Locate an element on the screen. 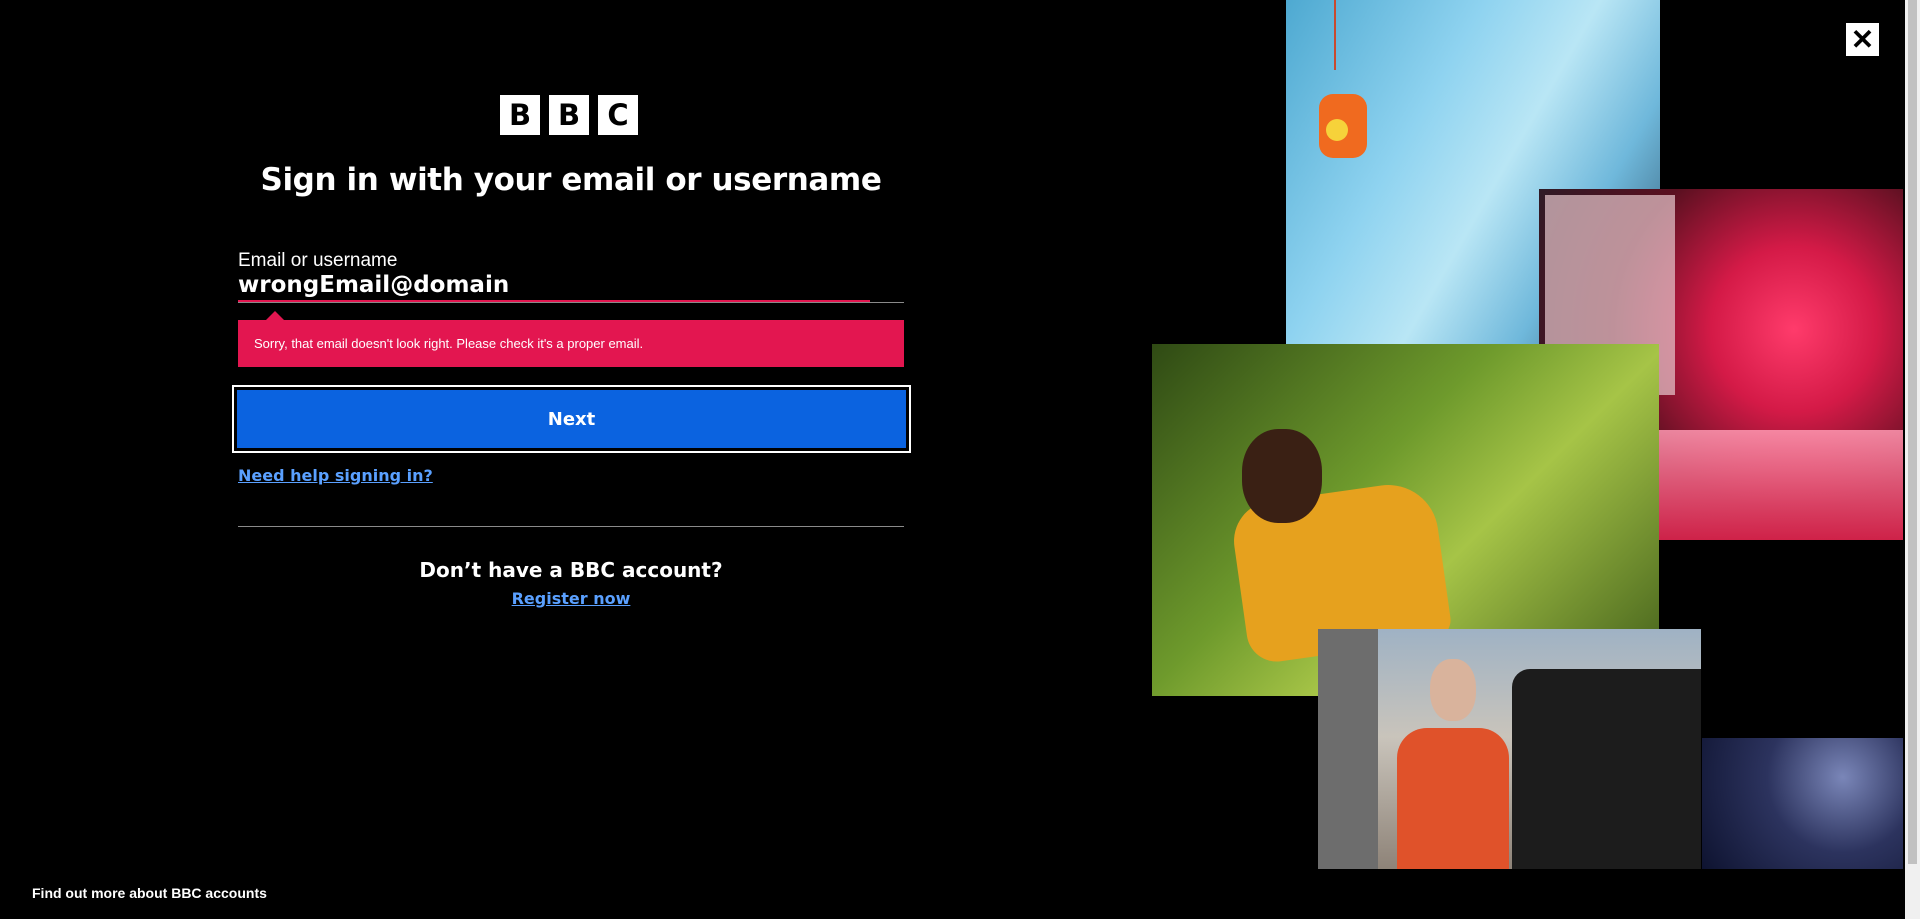 This screenshot has width=1920, height=919. bbc-logo-letter-1: B is located at coordinates (520, 115).